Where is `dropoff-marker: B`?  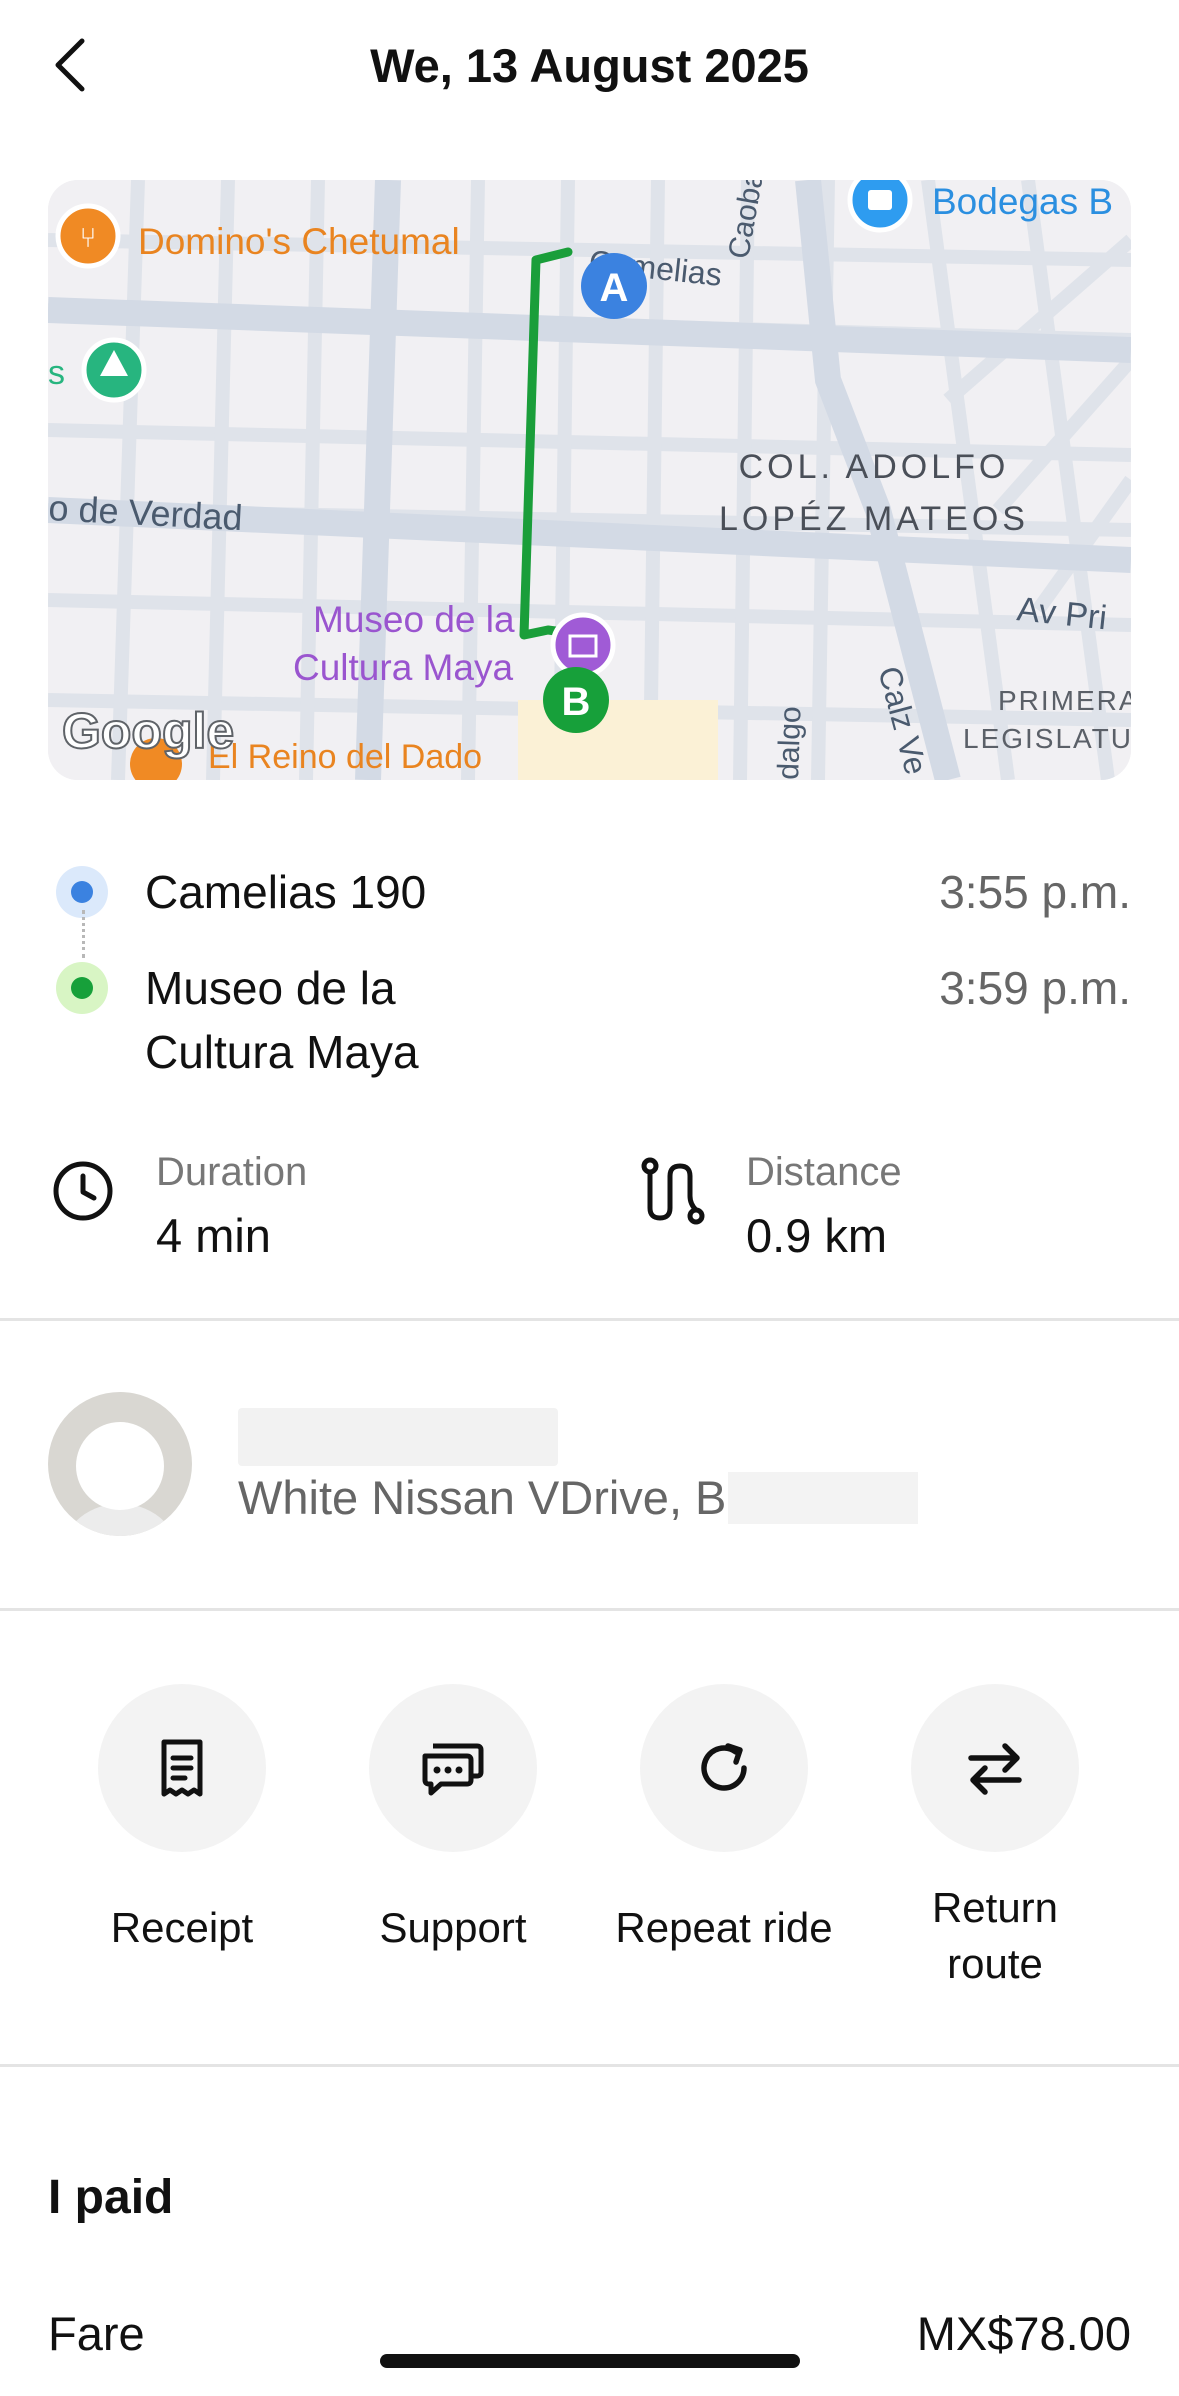
dropoff-marker: B is located at coordinates (576, 700).